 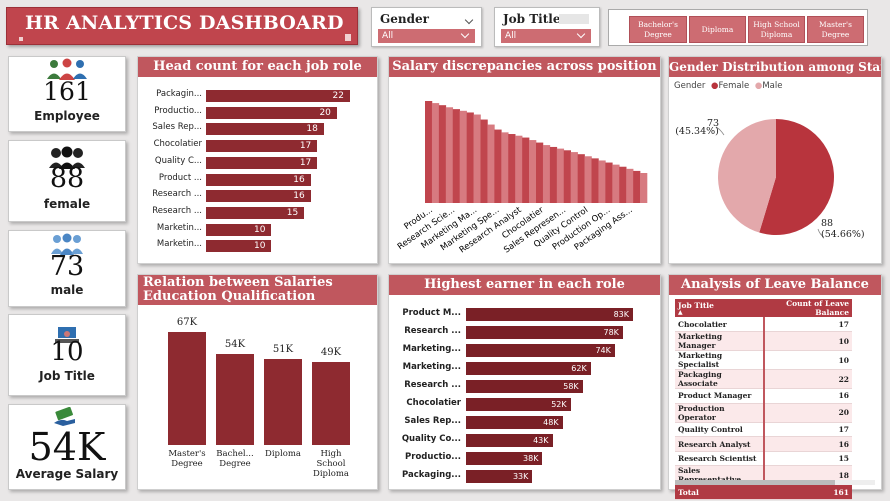 What do you see at coordinates (469, 20) in the screenshot?
I see `chevron-down-icon` at bounding box center [469, 20].